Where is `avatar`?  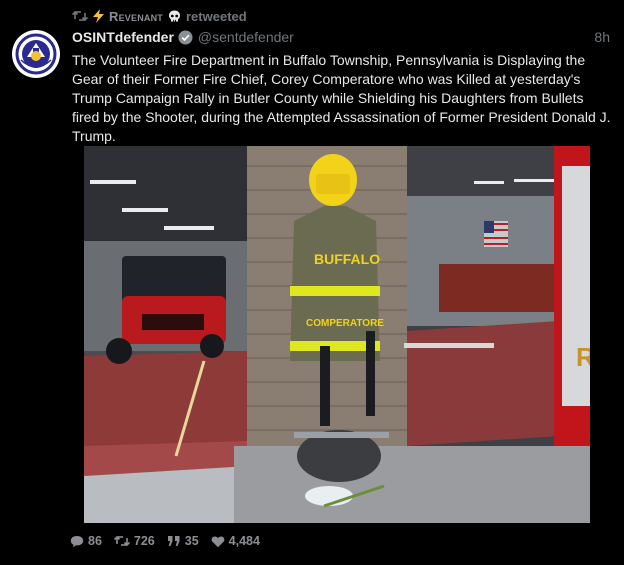
avatar is located at coordinates (36, 54).